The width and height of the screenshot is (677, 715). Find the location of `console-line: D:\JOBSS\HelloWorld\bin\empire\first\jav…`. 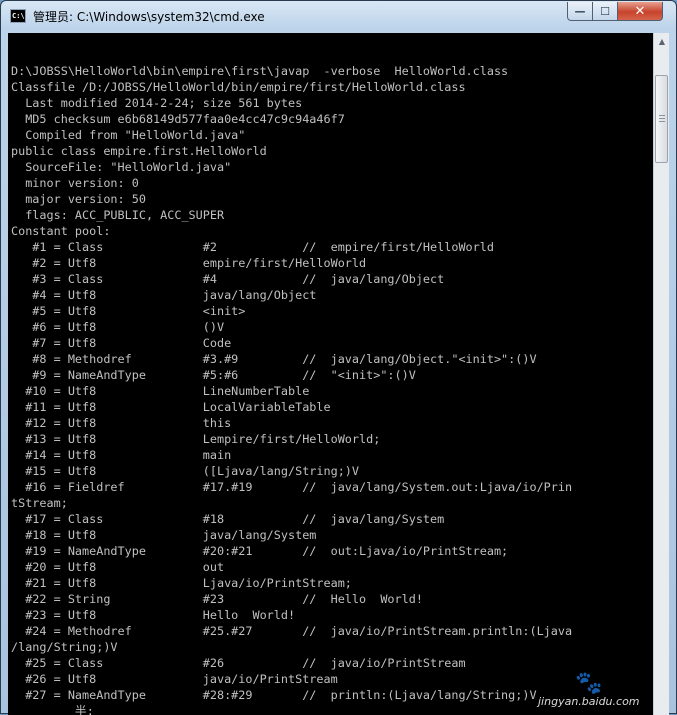

console-line: D:\JOBSS\HelloWorld\bin\empire\first\jav… is located at coordinates (260, 71).